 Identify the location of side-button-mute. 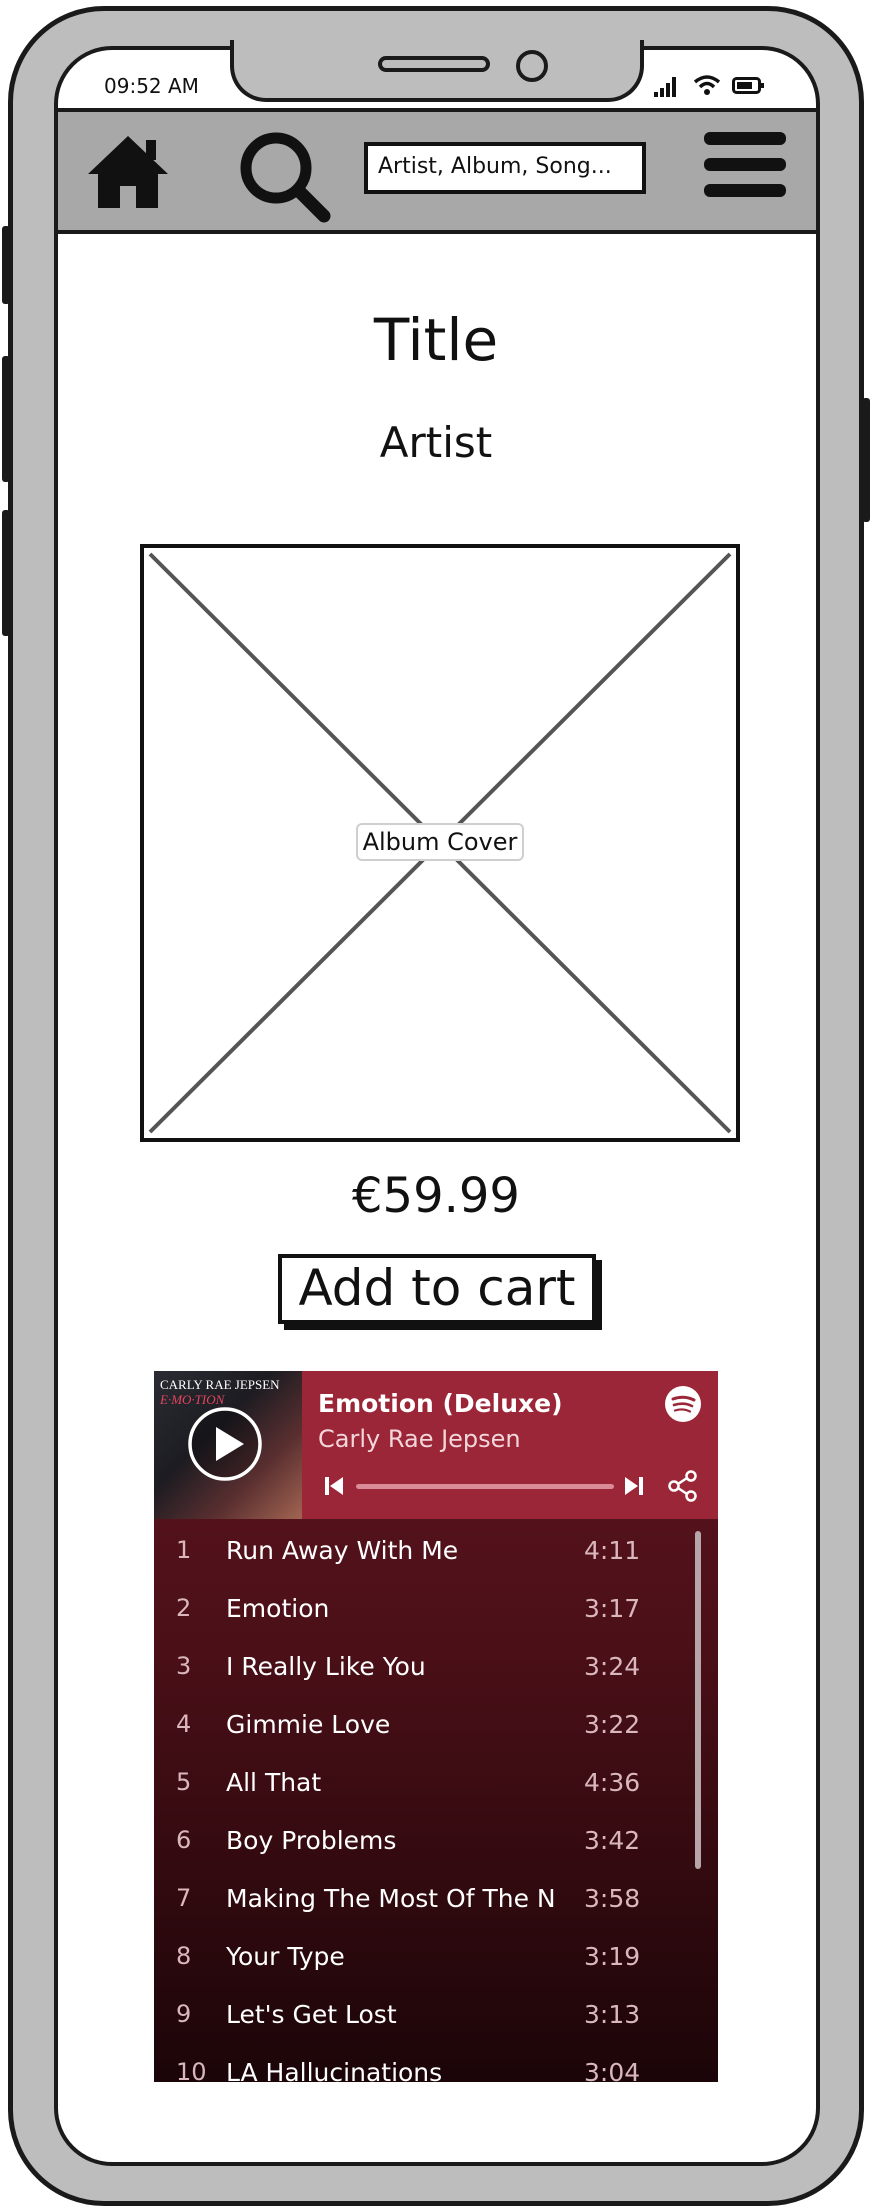
(6, 265).